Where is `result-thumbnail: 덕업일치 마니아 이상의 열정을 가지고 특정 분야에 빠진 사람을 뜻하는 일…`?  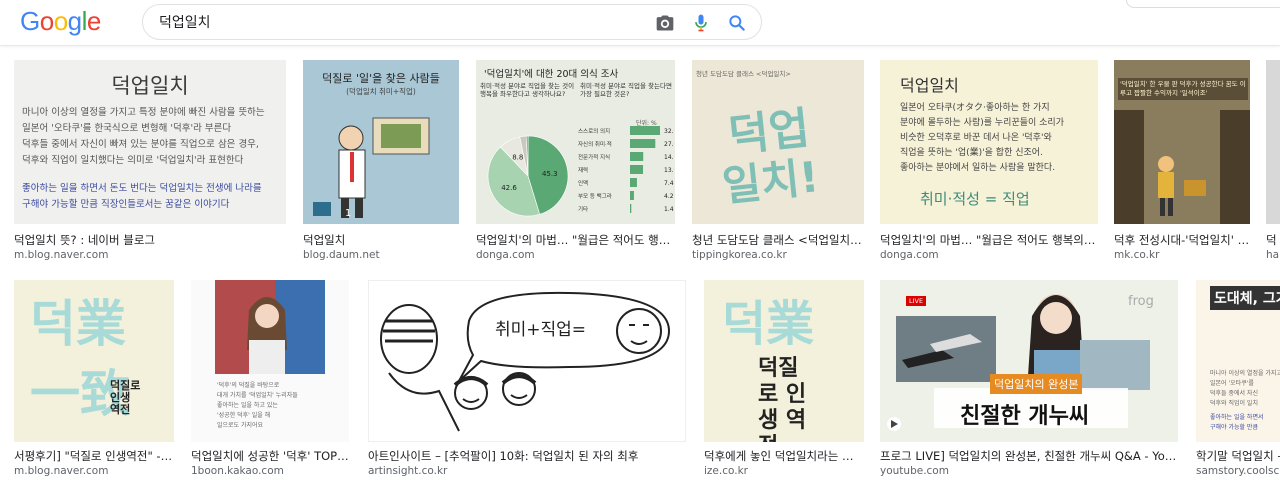 result-thumbnail: 덕업일치 마니아 이상의 열정을 가지고 특정 분야에 빠진 사람을 뜻하는 일… is located at coordinates (150, 142).